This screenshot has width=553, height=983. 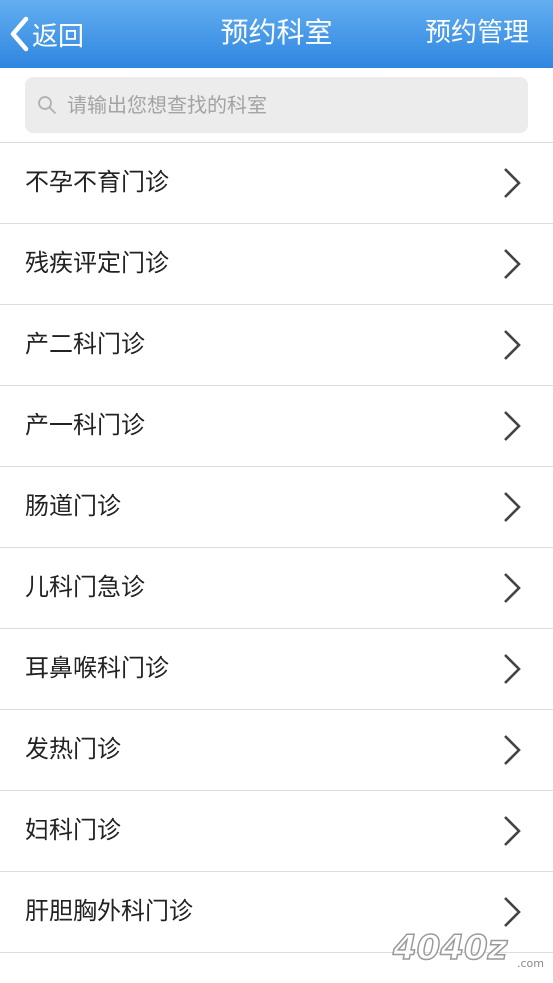 I want to click on search-input, so click(x=287, y=105).